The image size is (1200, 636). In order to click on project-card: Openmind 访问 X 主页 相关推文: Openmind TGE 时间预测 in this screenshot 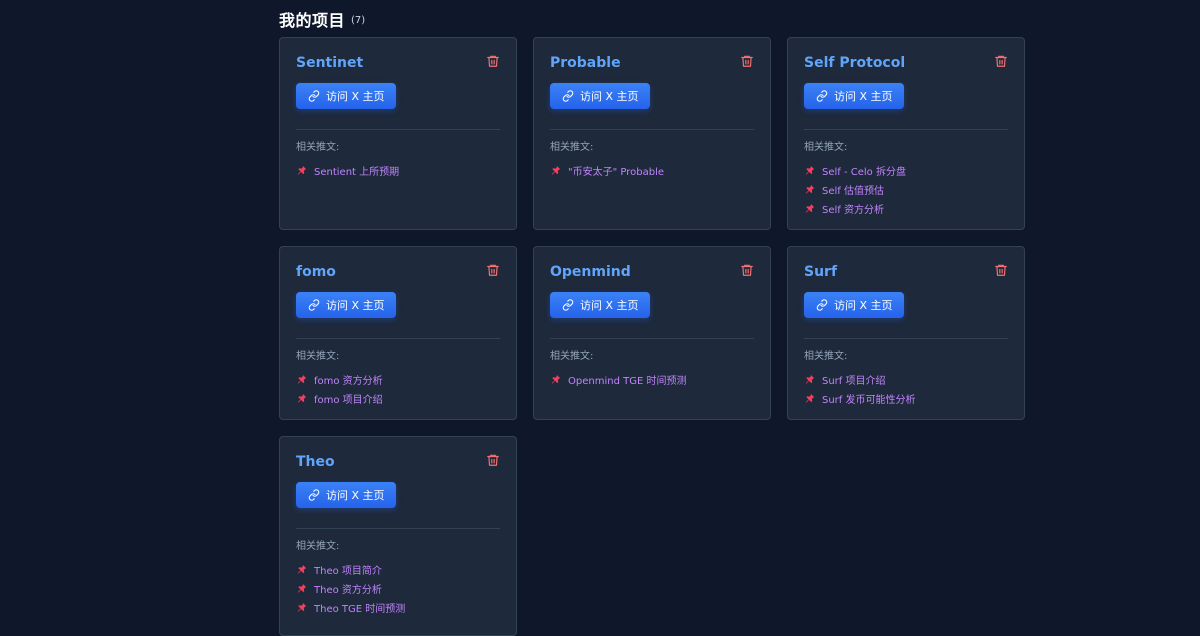, I will do `click(652, 333)`.